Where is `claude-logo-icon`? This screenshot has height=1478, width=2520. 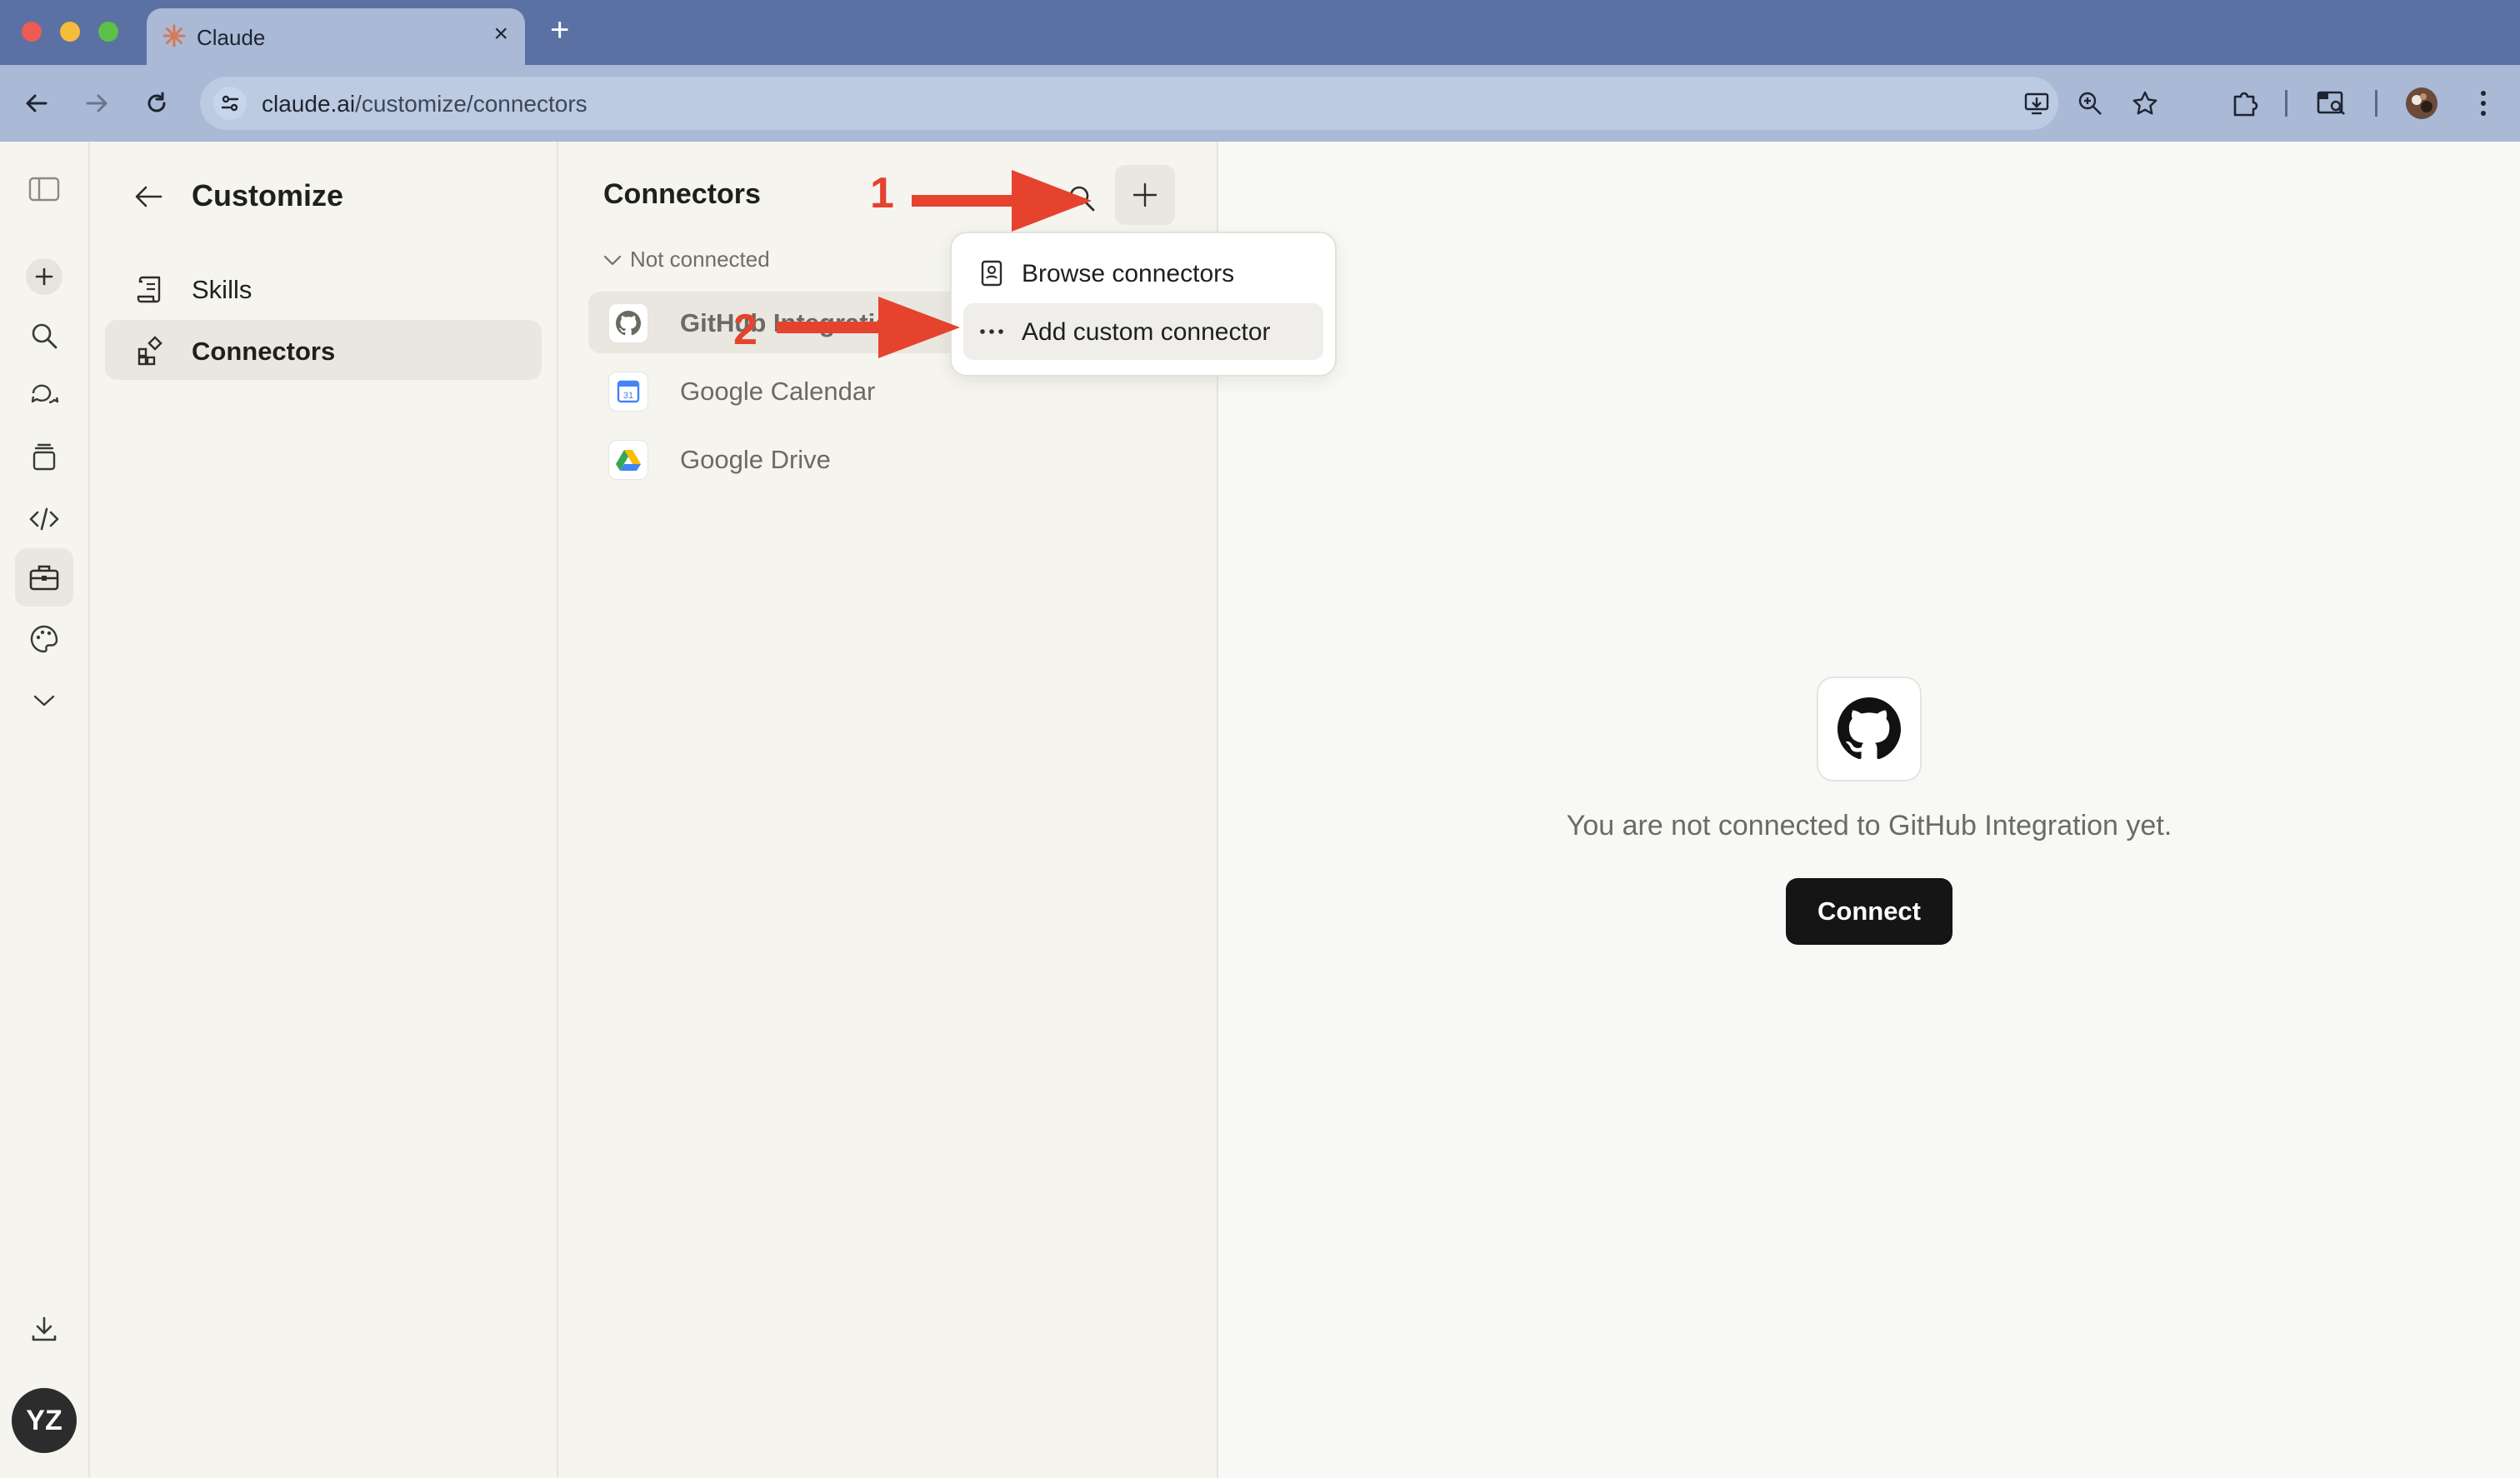 claude-logo-icon is located at coordinates (174, 35).